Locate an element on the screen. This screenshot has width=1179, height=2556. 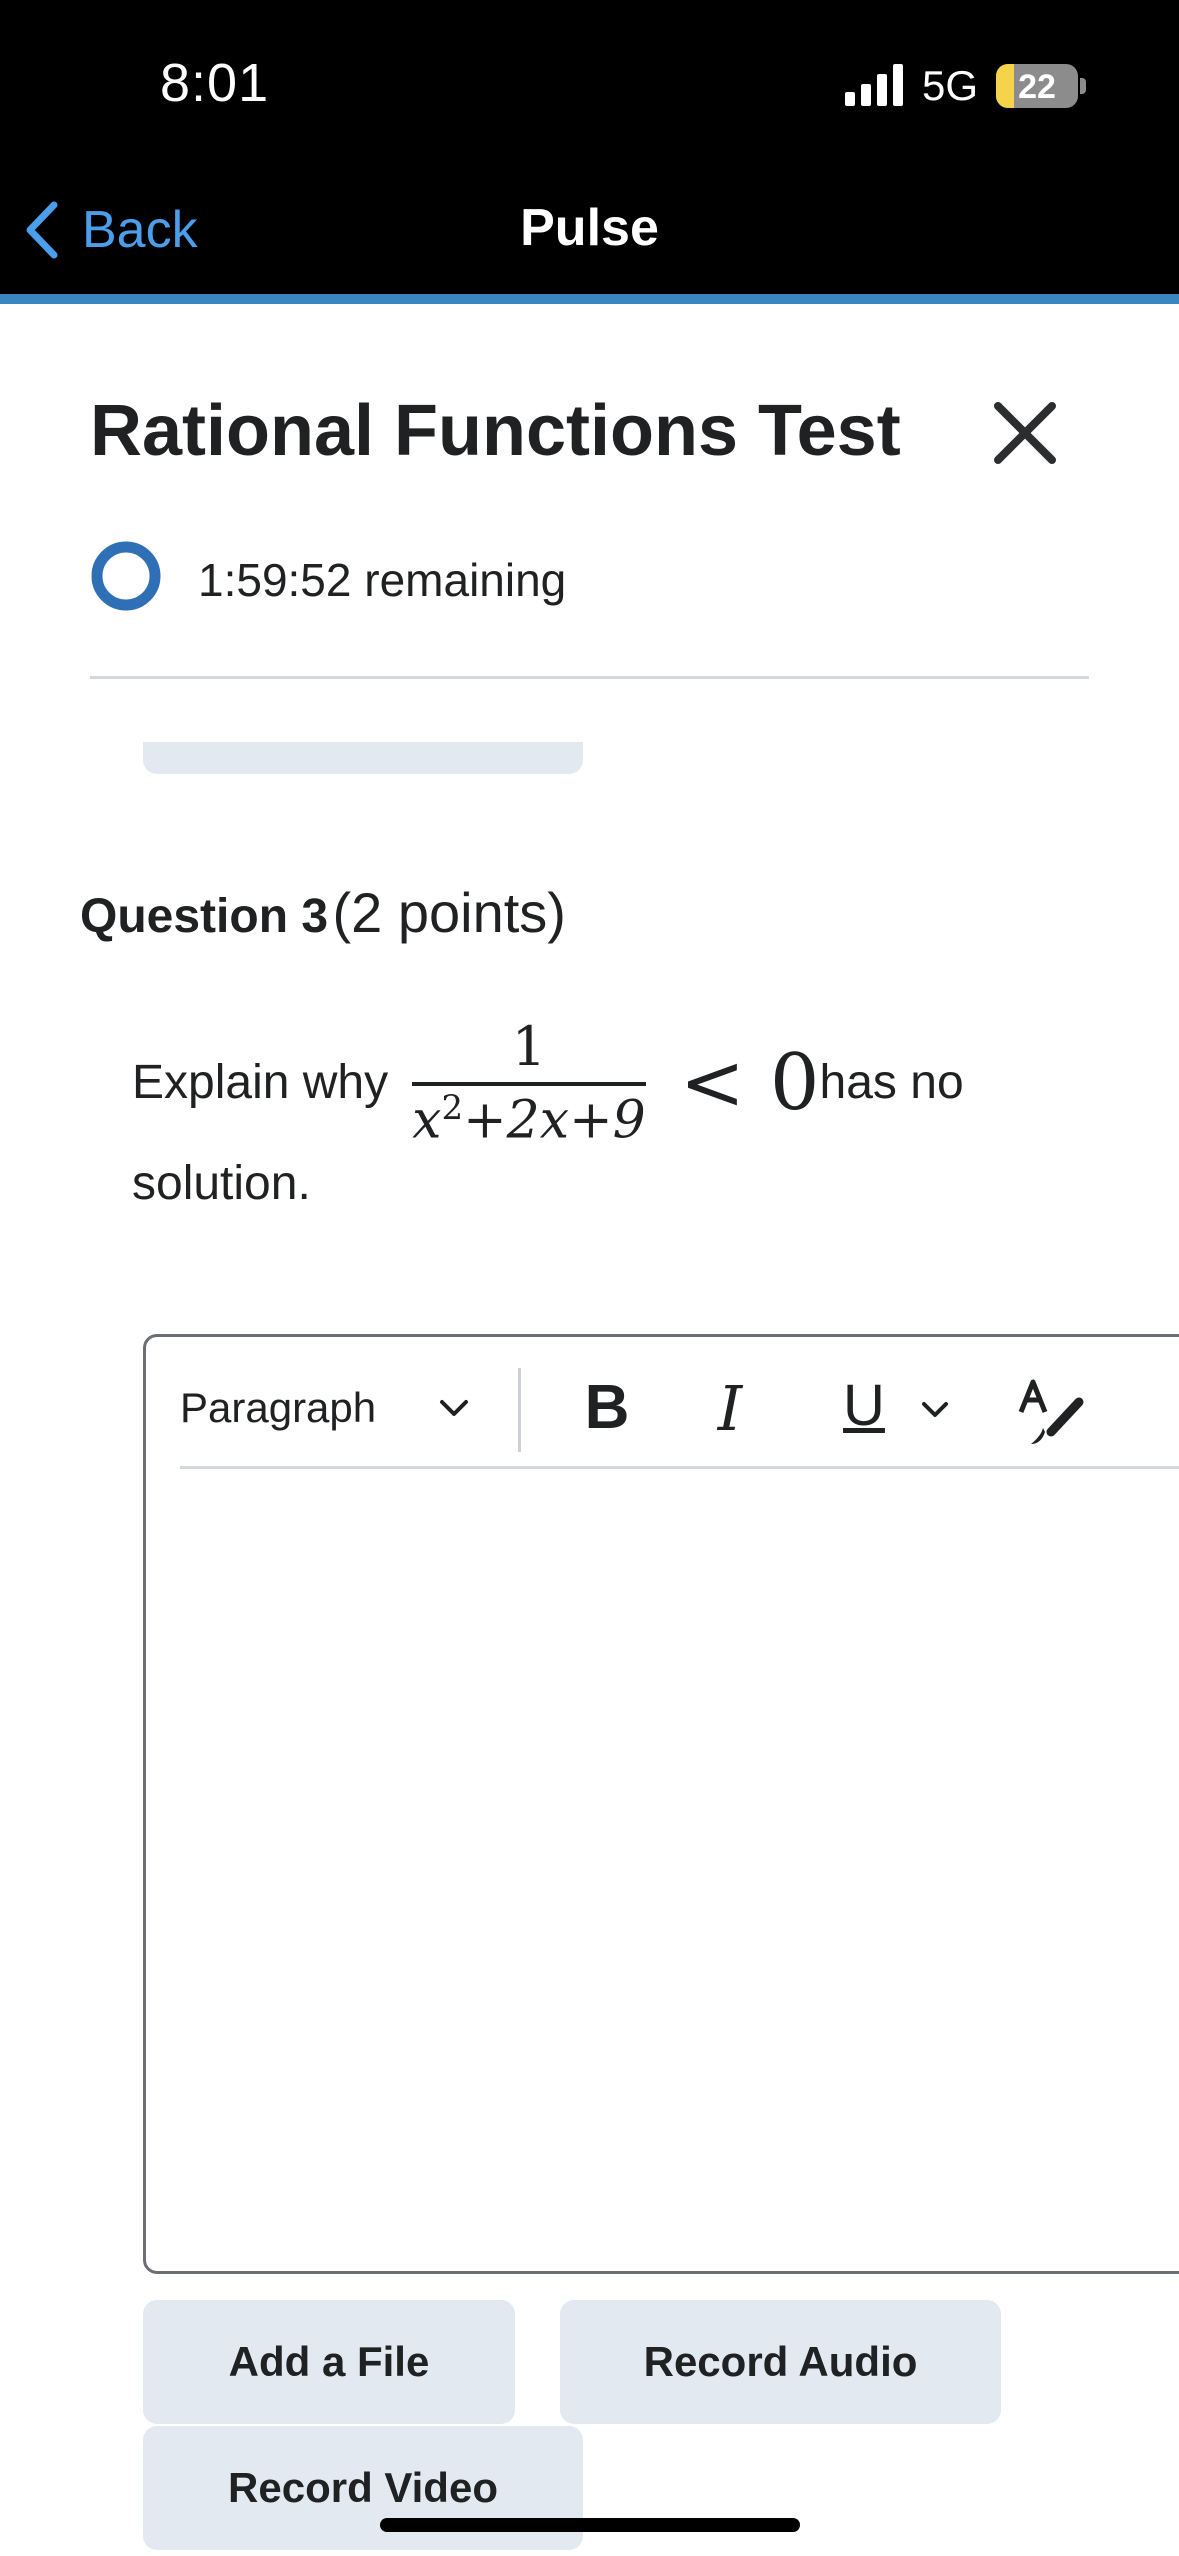
underline-button: U is located at coordinates (864, 1409).